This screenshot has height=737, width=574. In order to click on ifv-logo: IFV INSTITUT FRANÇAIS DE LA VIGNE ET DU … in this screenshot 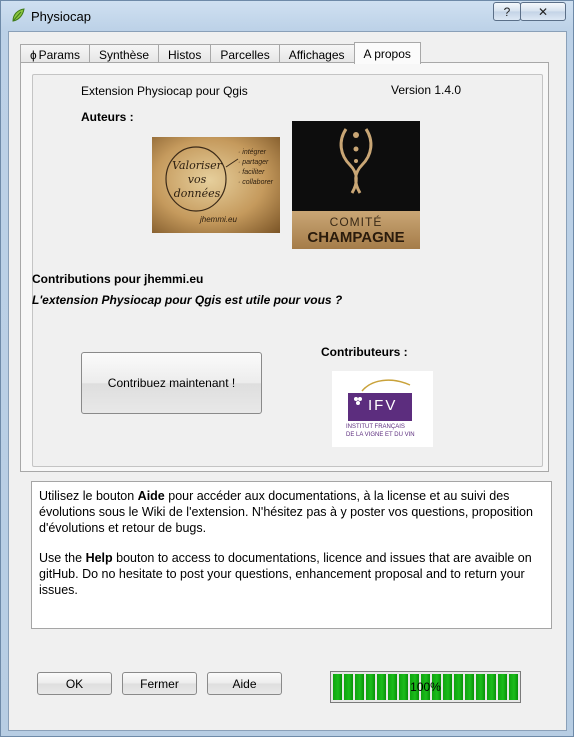, I will do `click(382, 409)`.